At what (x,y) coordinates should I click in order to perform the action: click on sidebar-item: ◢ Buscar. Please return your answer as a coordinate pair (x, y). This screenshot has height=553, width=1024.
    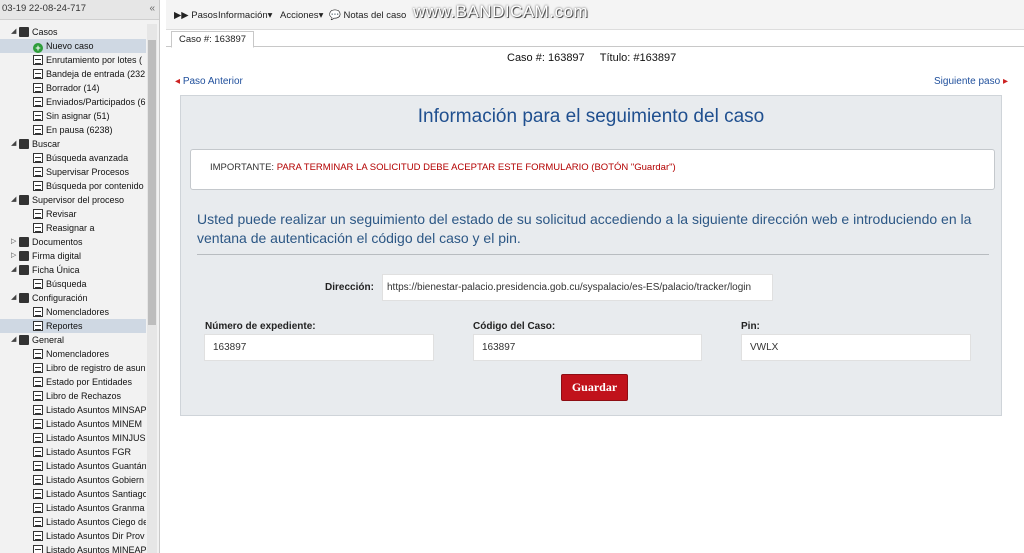
    Looking at the image, I should click on (73, 144).